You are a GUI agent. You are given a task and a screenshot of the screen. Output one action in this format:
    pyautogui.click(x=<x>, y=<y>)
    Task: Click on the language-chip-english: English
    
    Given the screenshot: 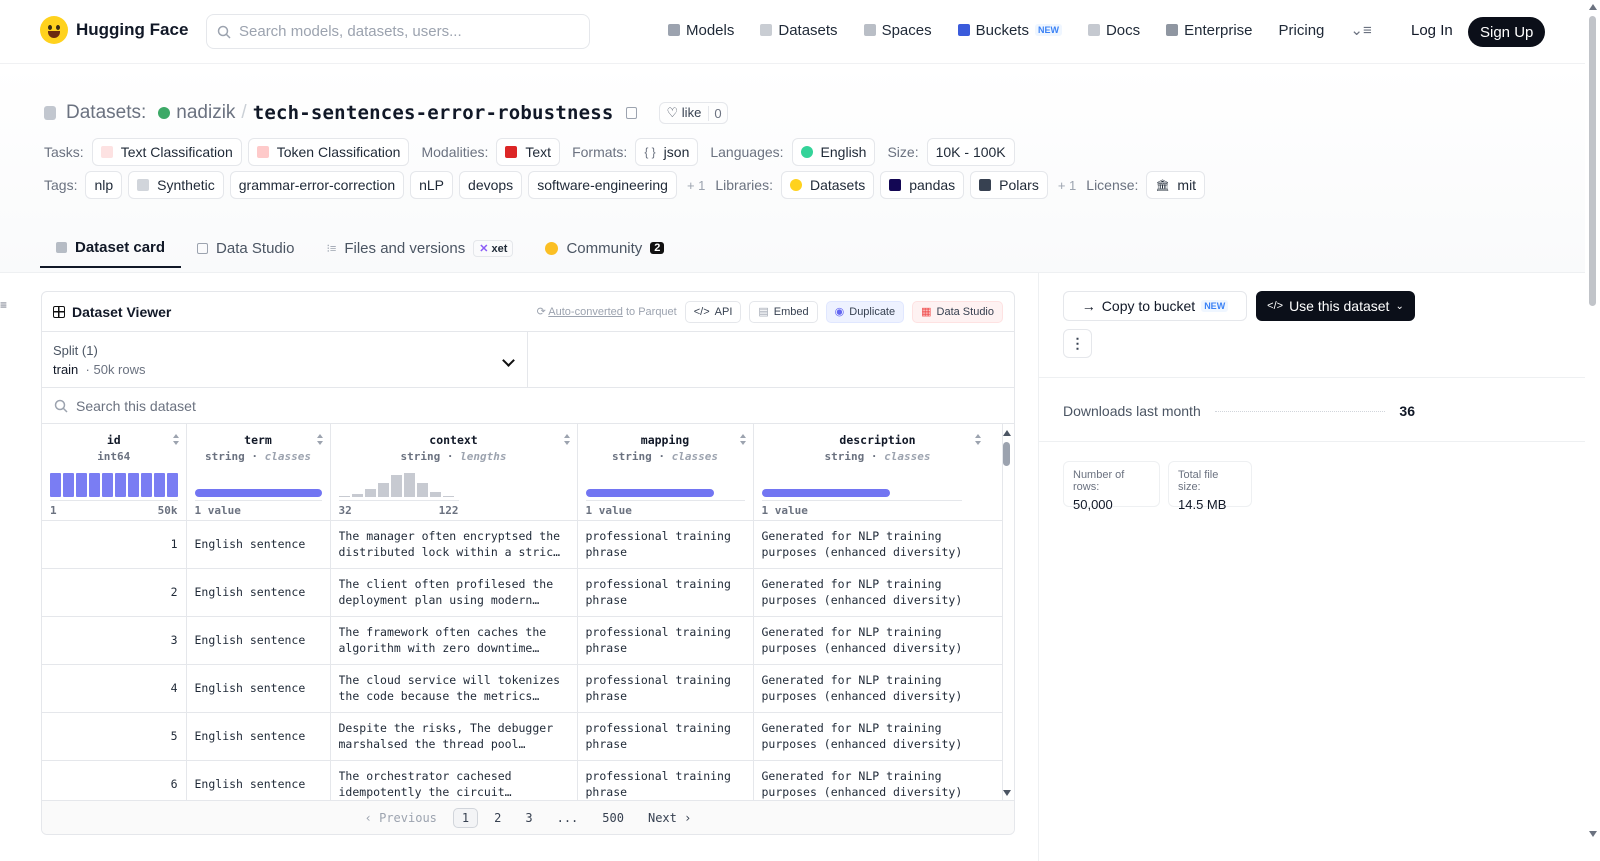 What is the action you would take?
    pyautogui.click(x=833, y=152)
    